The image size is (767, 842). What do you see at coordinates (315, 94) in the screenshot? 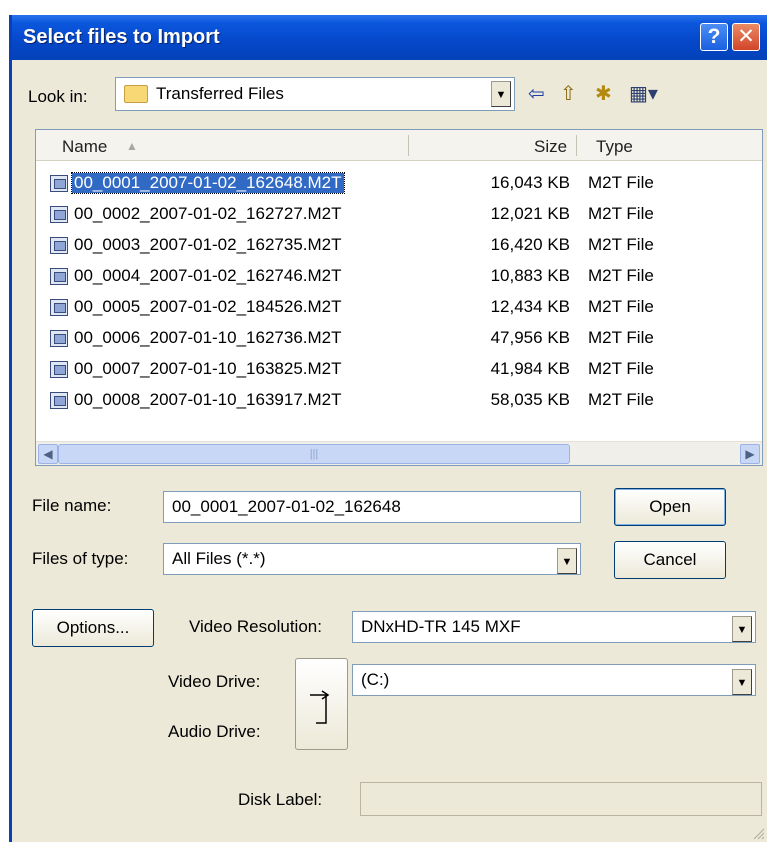
I see `look-in-dropdown: Transferred Files ▼` at bounding box center [315, 94].